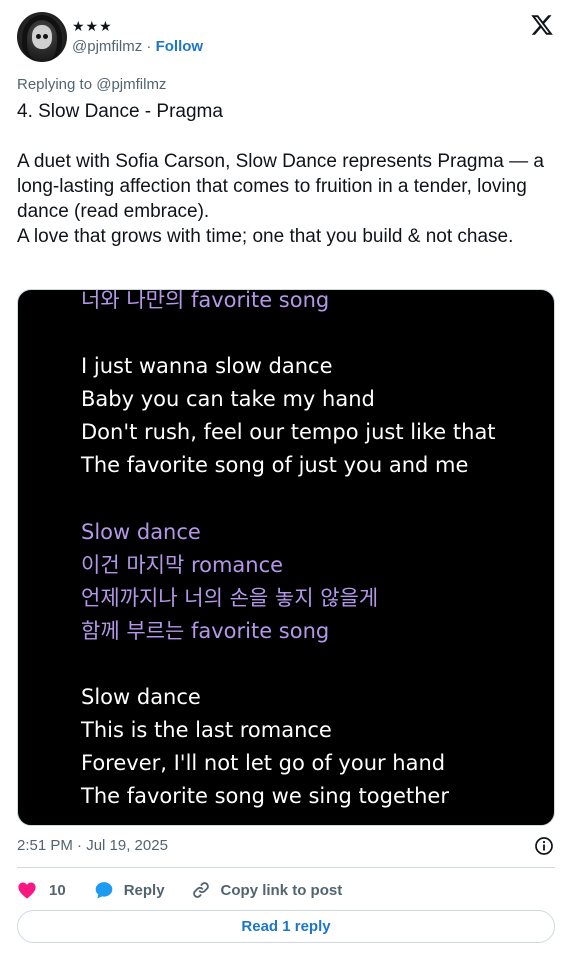 This screenshot has height=960, width=572. Describe the element at coordinates (144, 890) in the screenshot. I see `reply-label: Reply` at that location.